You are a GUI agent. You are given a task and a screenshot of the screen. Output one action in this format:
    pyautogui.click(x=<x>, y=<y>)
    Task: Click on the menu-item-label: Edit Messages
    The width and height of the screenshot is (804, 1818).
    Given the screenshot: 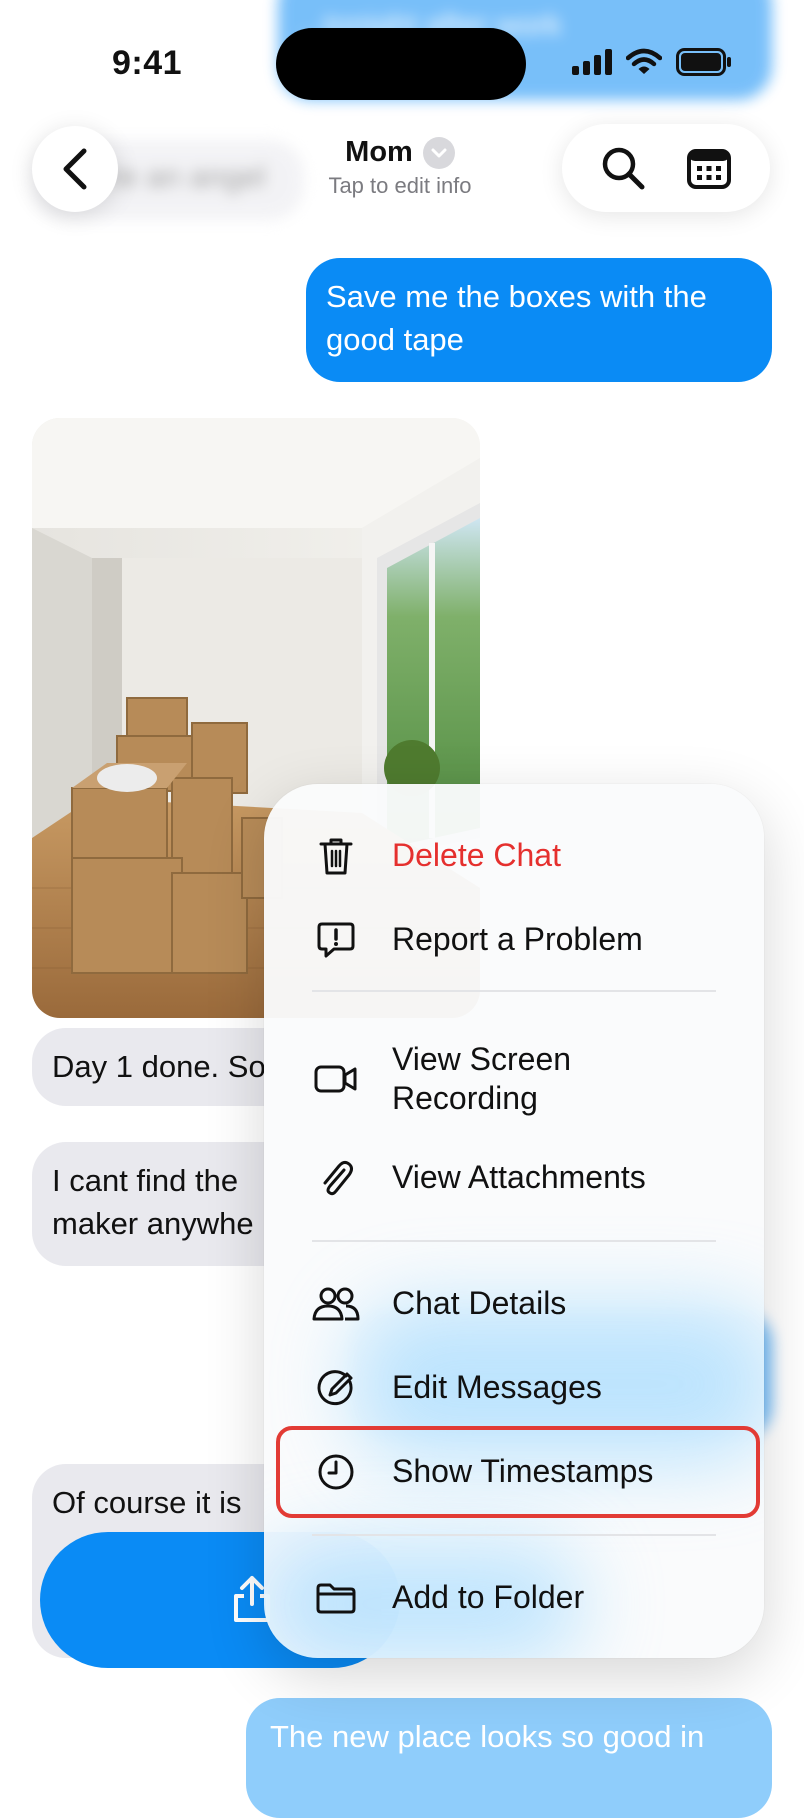 What is the action you would take?
    pyautogui.click(x=497, y=1387)
    